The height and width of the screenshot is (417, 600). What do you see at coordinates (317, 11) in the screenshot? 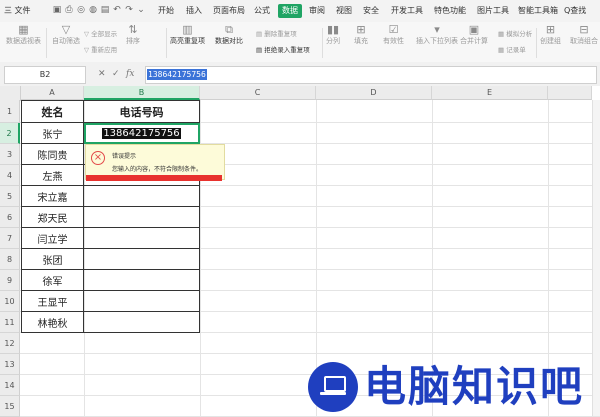
I see `tab-review: 审阅` at bounding box center [317, 11].